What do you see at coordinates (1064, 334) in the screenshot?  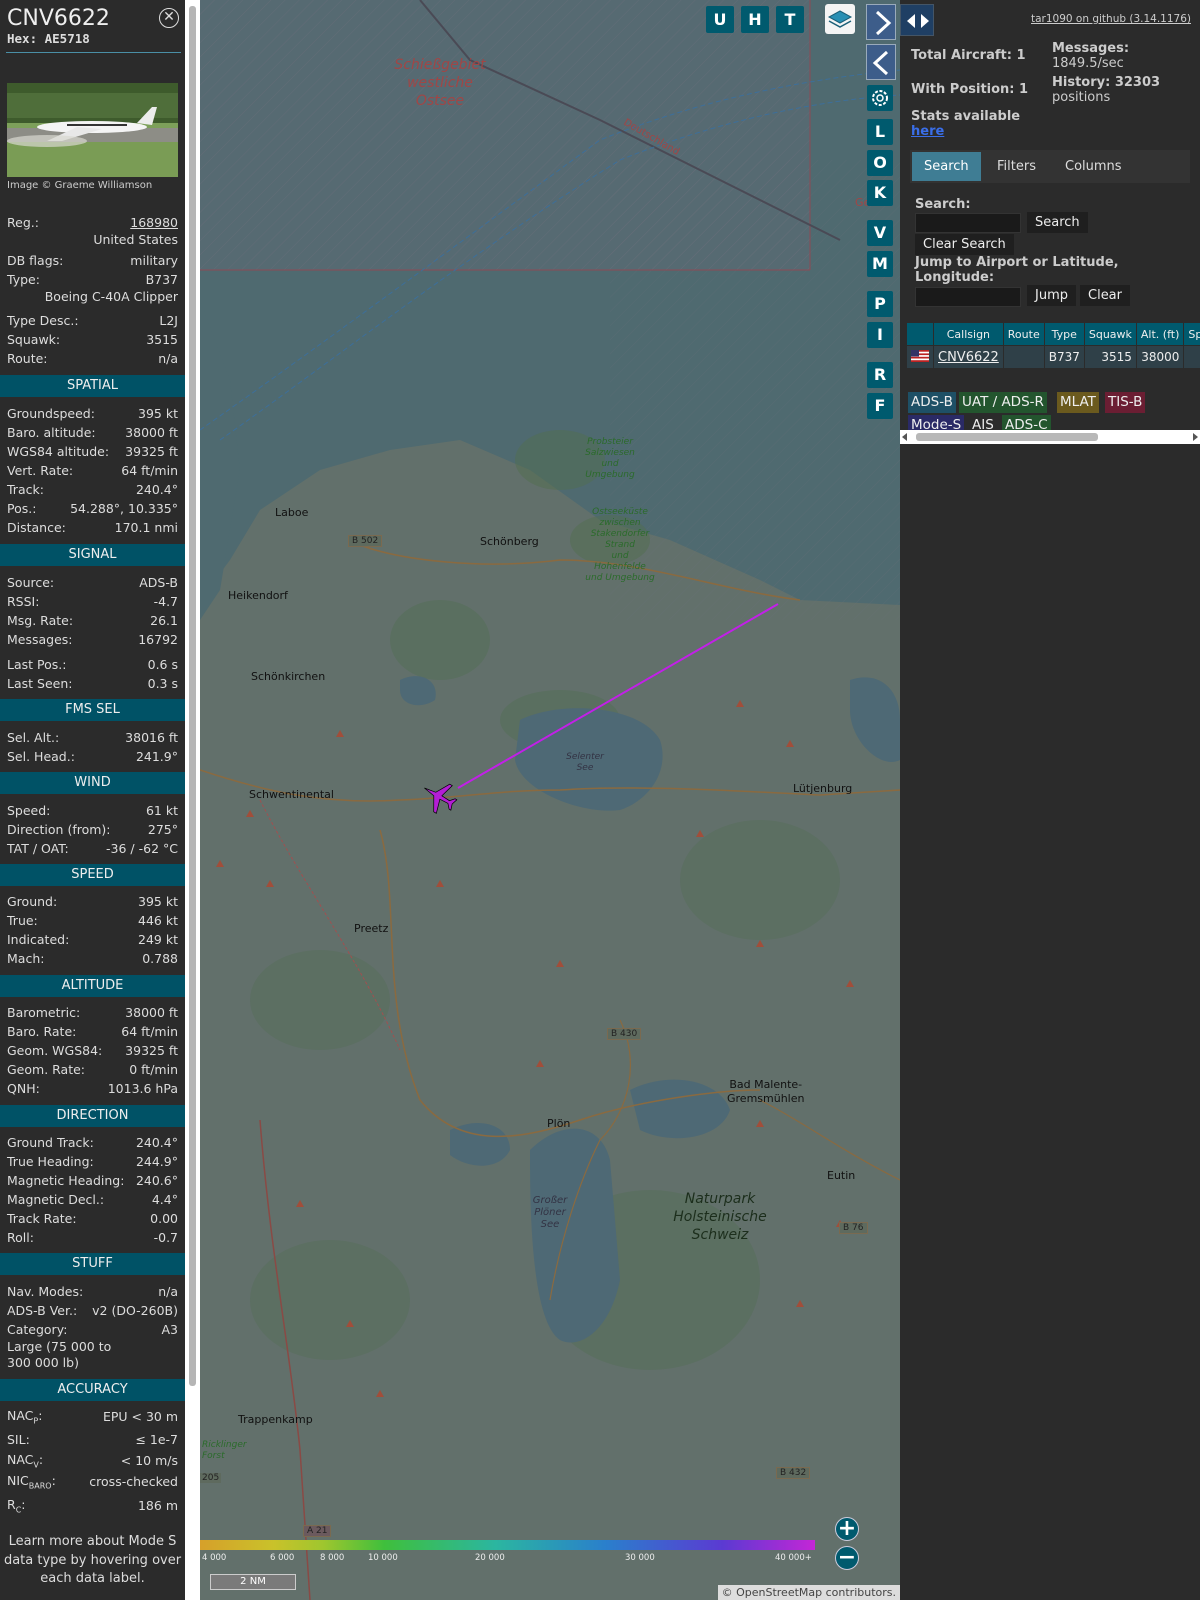 I see `col-type: Type` at bounding box center [1064, 334].